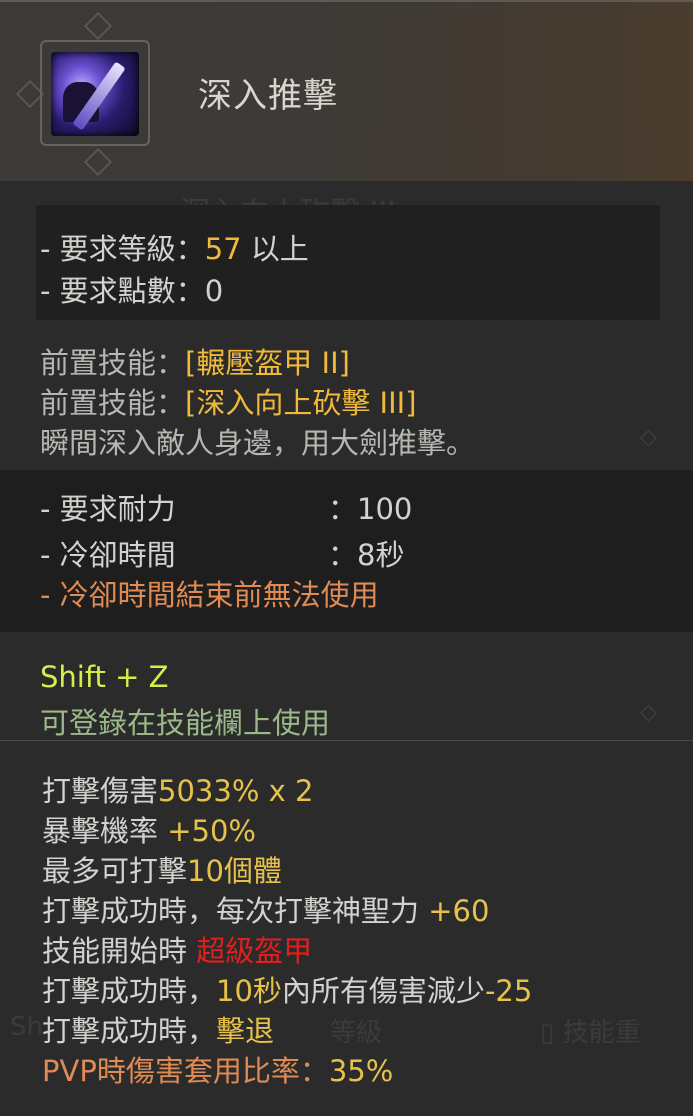 This screenshot has width=693, height=1116. What do you see at coordinates (267, 363) in the screenshot?
I see `prerequisite-1-skill: [輾壓盔甲 II]` at bounding box center [267, 363].